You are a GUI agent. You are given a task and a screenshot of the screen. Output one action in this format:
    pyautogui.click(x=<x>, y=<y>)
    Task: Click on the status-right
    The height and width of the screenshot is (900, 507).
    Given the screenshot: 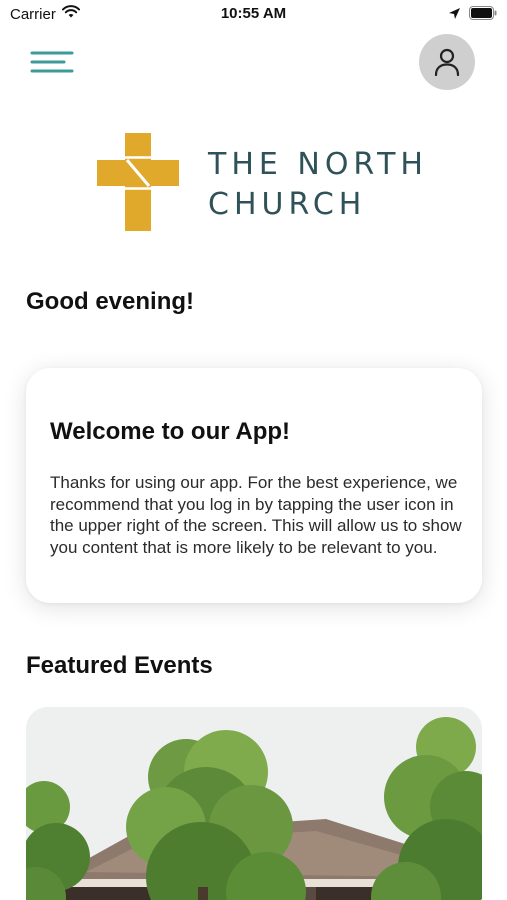 What is the action you would take?
    pyautogui.click(x=472, y=15)
    